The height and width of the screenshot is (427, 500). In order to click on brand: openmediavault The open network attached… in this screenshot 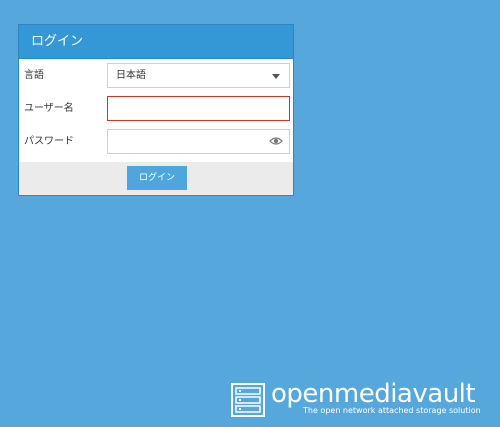, I will do `click(362, 398)`.